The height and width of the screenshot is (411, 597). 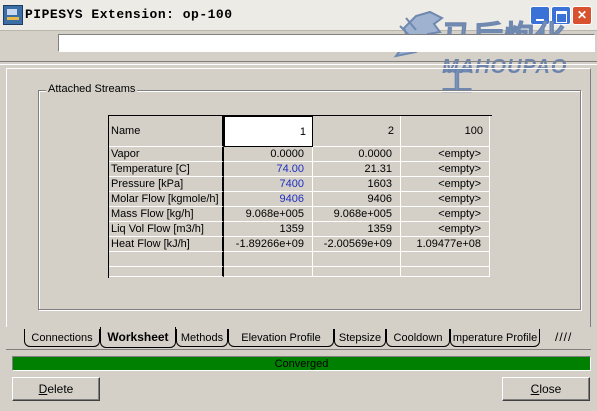 I want to click on name-field, so click(x=326, y=43).